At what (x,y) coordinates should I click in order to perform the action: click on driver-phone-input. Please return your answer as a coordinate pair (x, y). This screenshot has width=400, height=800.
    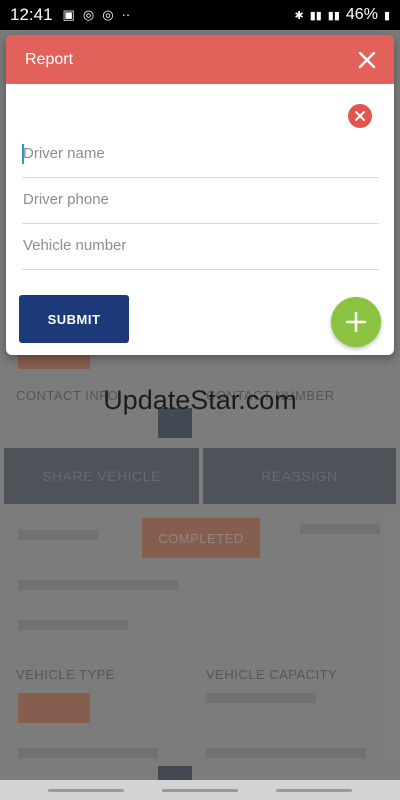
    Looking at the image, I should click on (200, 199).